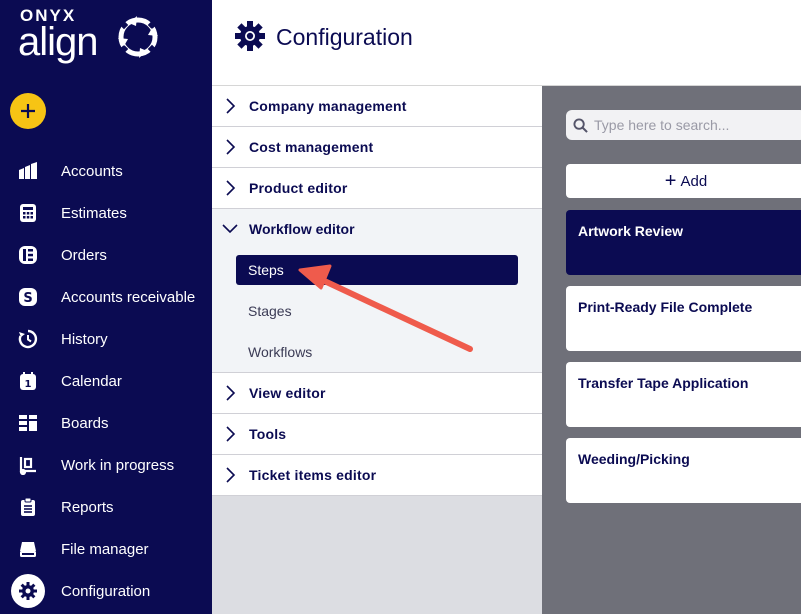 This screenshot has width=801, height=614. I want to click on menu-item-label: View editor, so click(287, 393).